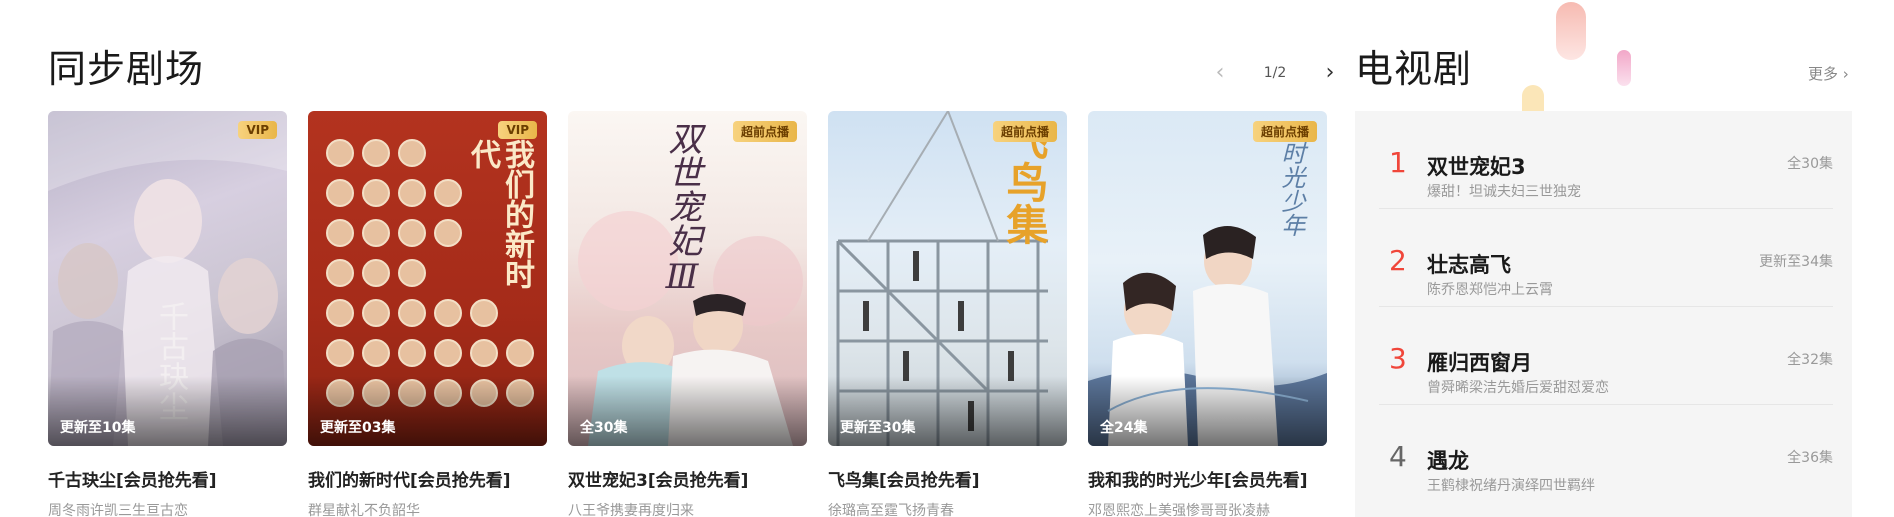  I want to click on pager-prev-button: ‹, so click(1220, 73).